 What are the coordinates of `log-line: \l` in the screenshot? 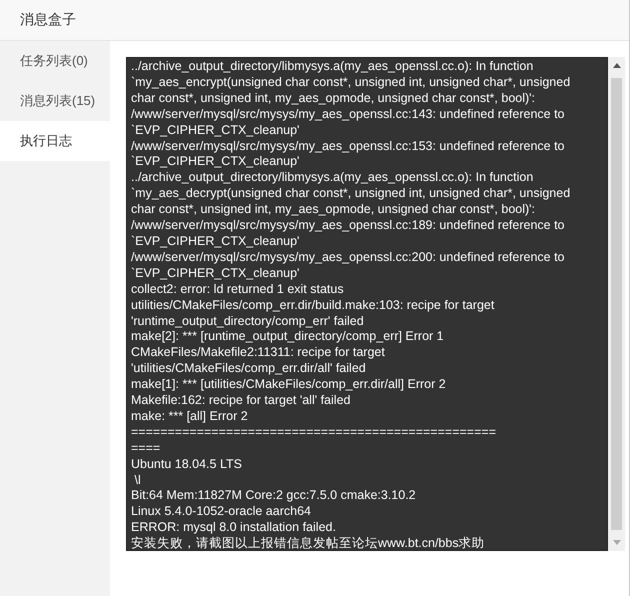 It's located at (137, 480).